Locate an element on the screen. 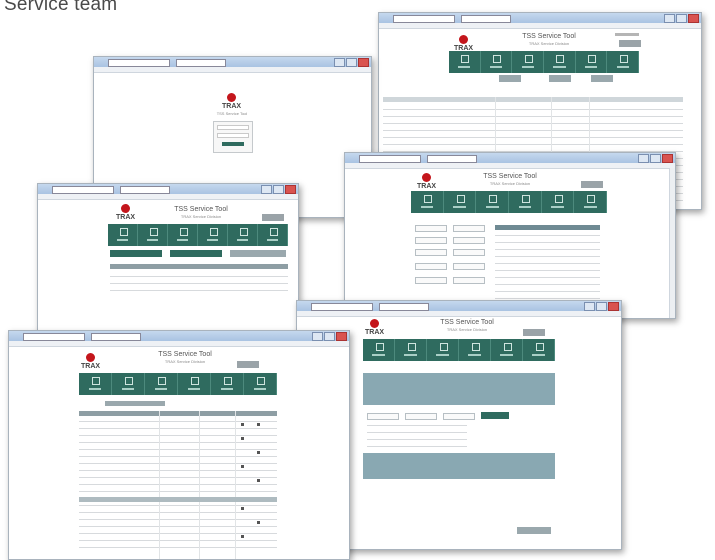 The width and height of the screenshot is (715, 560). password-field is located at coordinates (233, 135).